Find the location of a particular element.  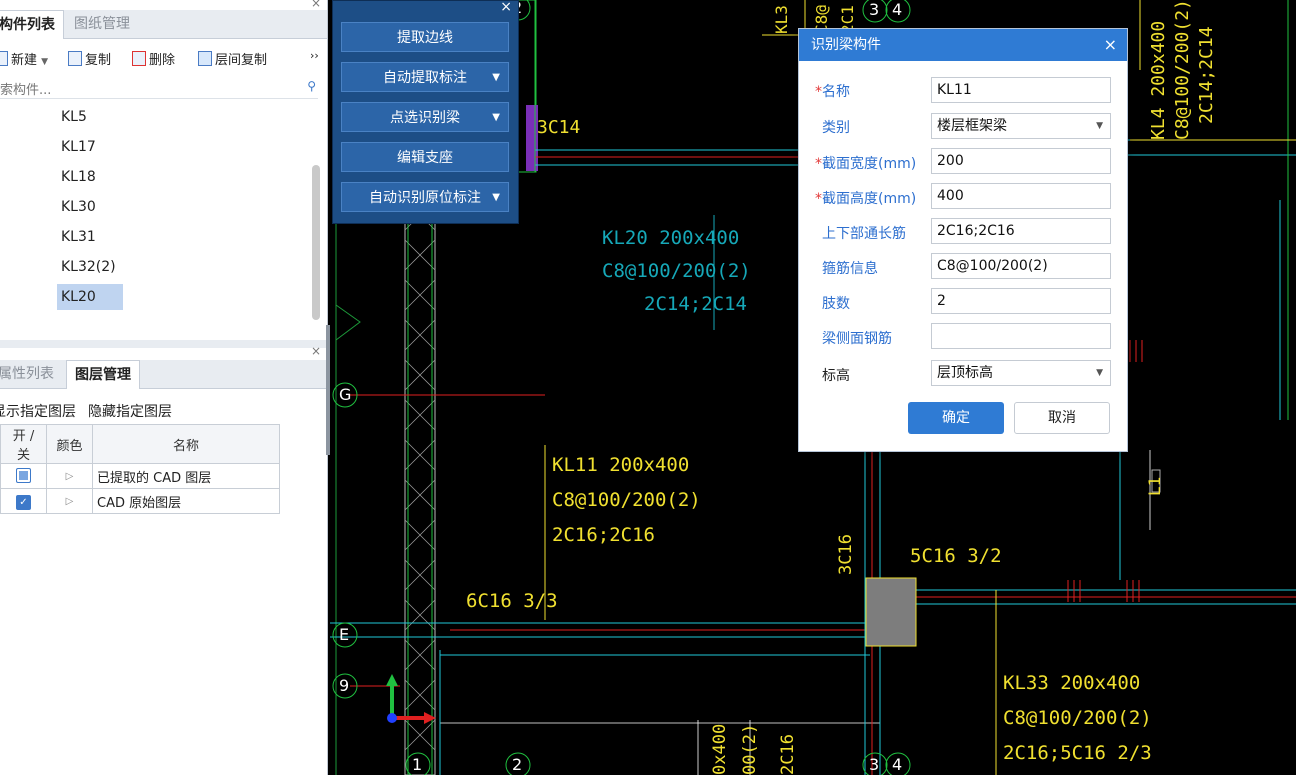

annotation-line: KL4 200x400 is located at coordinates (1158, 80).